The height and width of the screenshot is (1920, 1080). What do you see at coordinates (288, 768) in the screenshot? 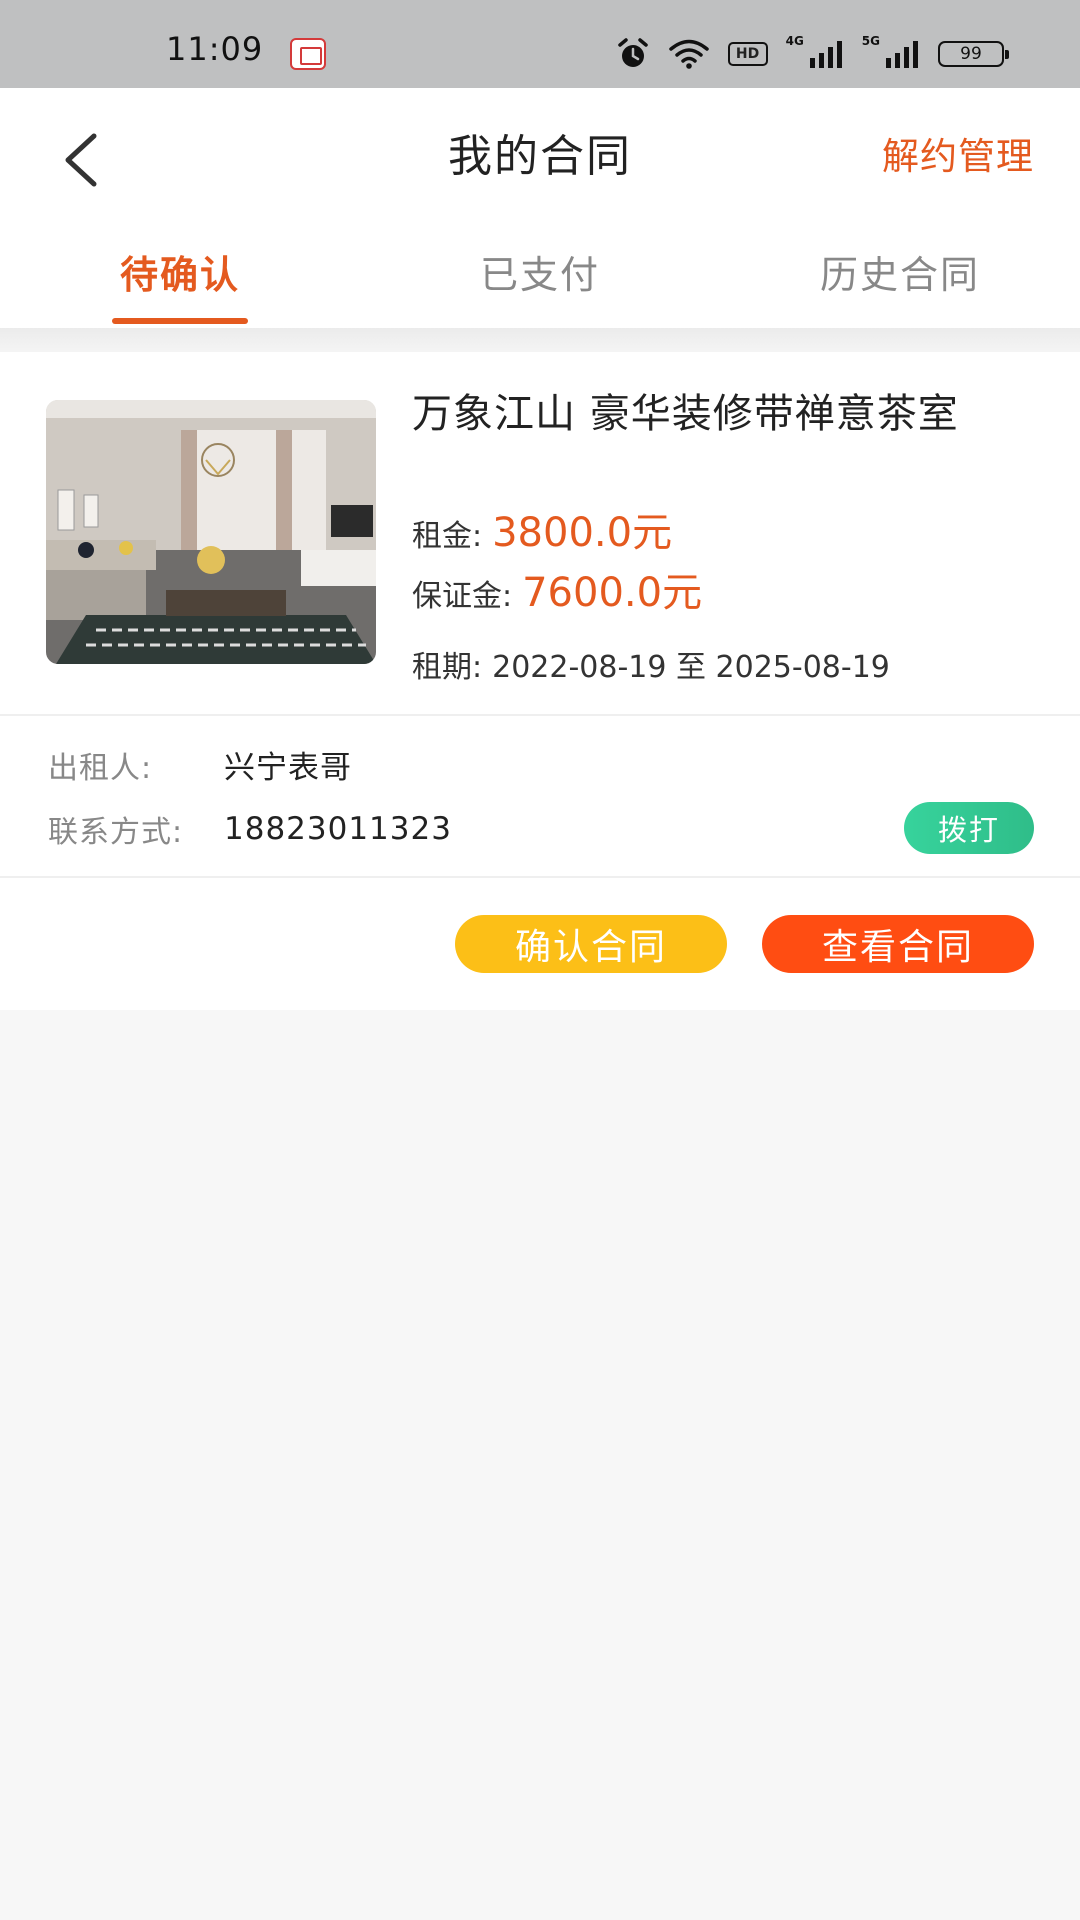
I see `landlord-name: 兴宁表哥` at bounding box center [288, 768].